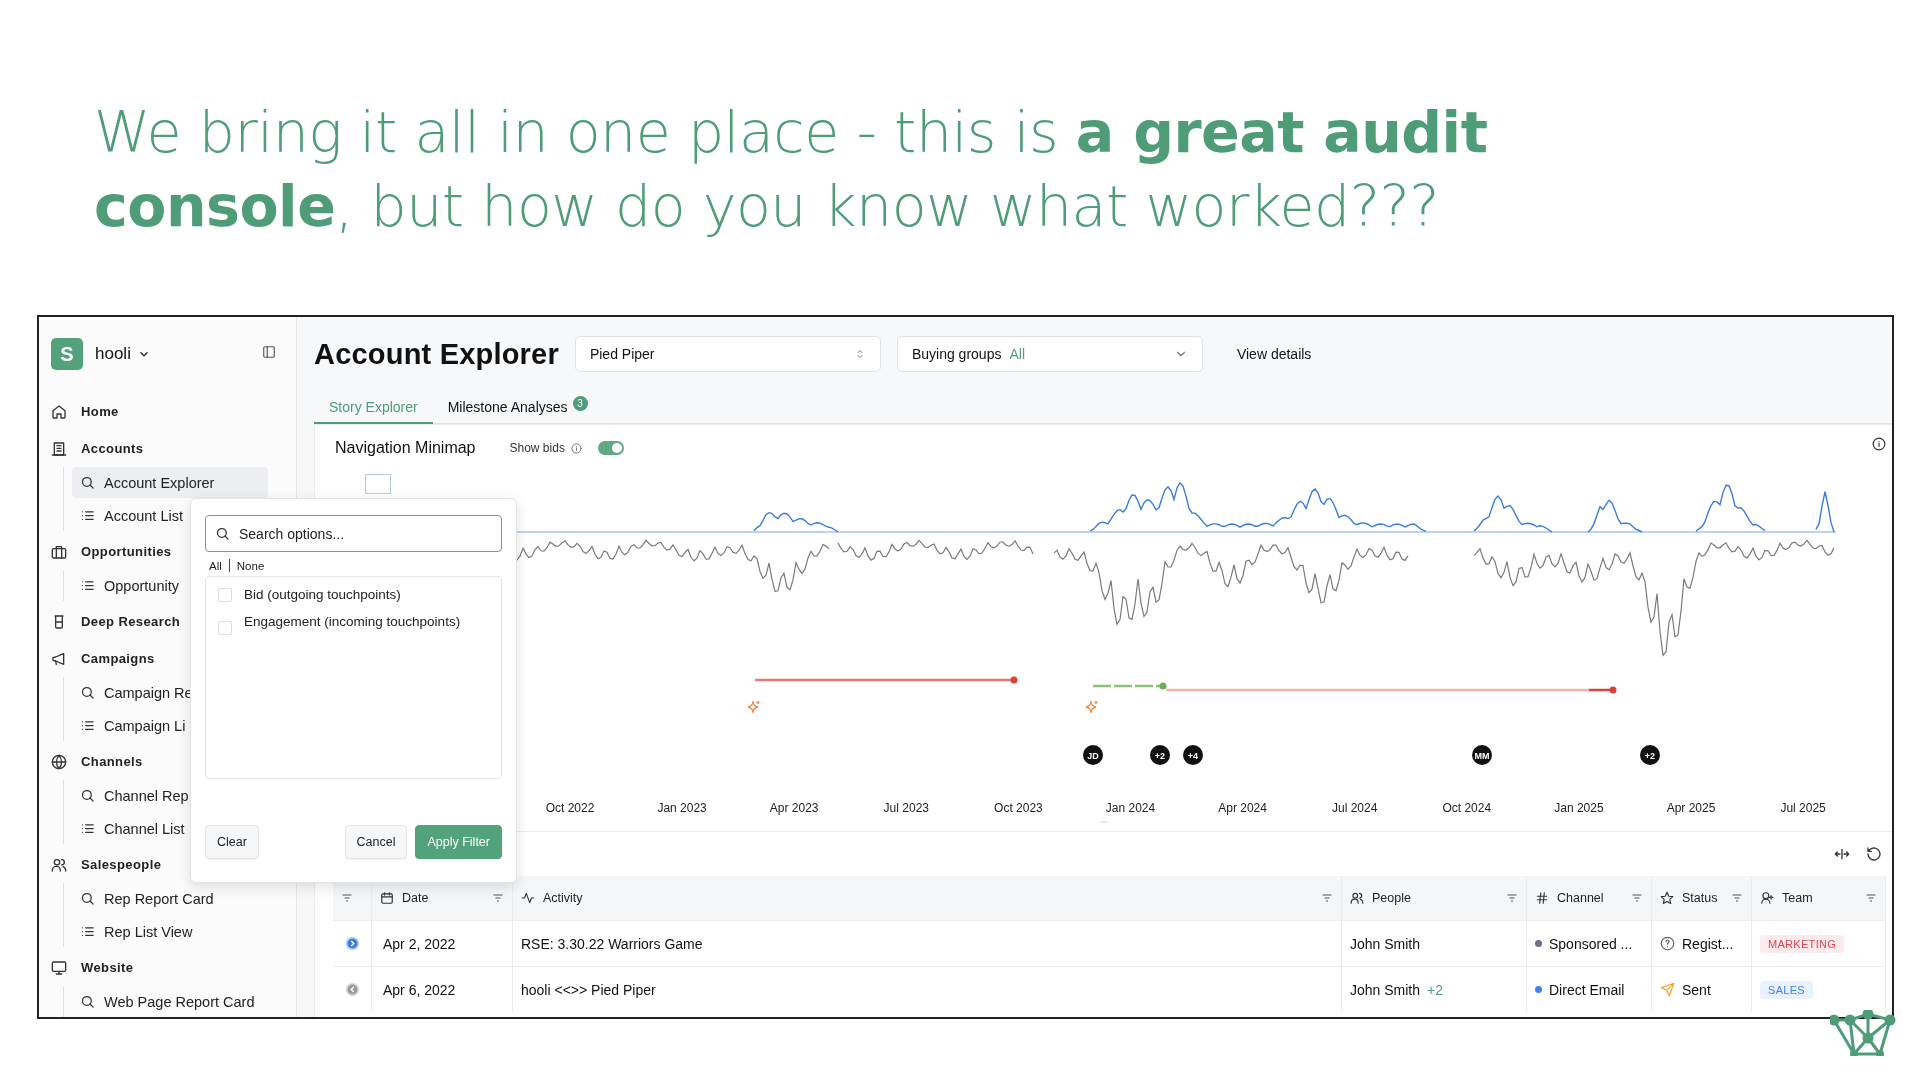  Describe the element at coordinates (134, 931) in the screenshot. I see `sidebar-item: Rep List View` at that location.